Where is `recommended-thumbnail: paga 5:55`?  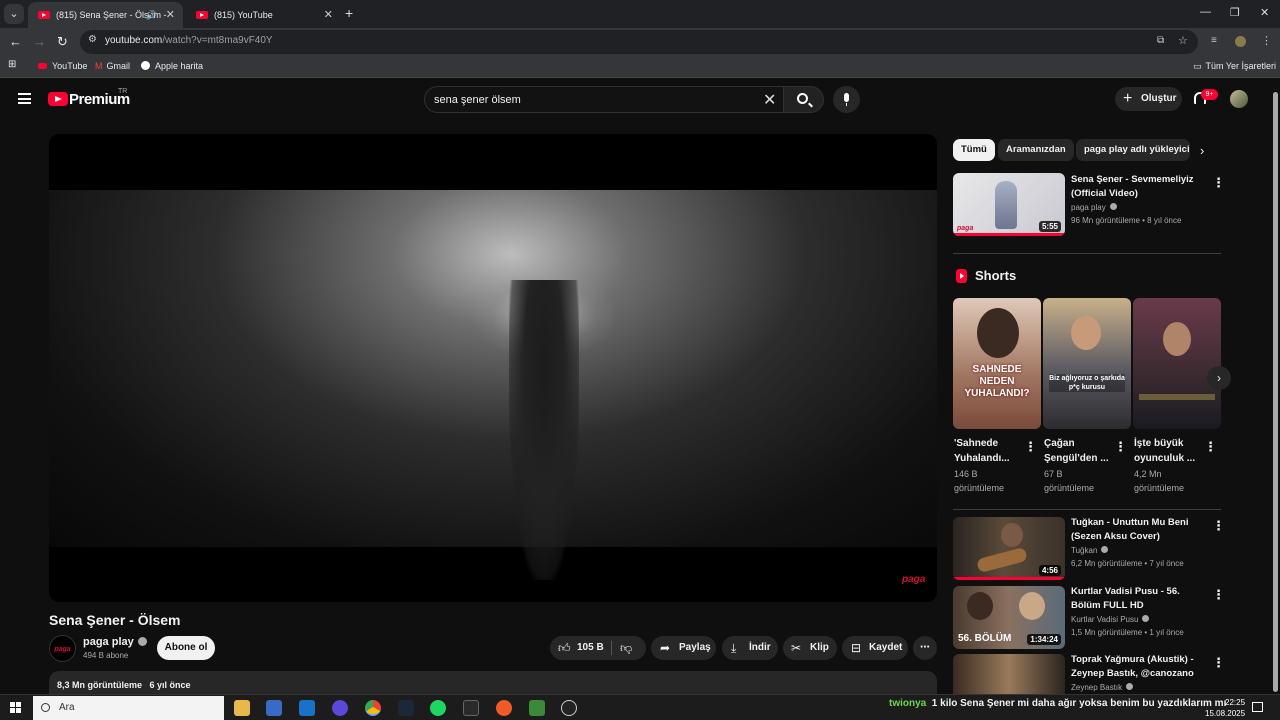
recommended-thumbnail: paga 5:55 is located at coordinates (1009, 204).